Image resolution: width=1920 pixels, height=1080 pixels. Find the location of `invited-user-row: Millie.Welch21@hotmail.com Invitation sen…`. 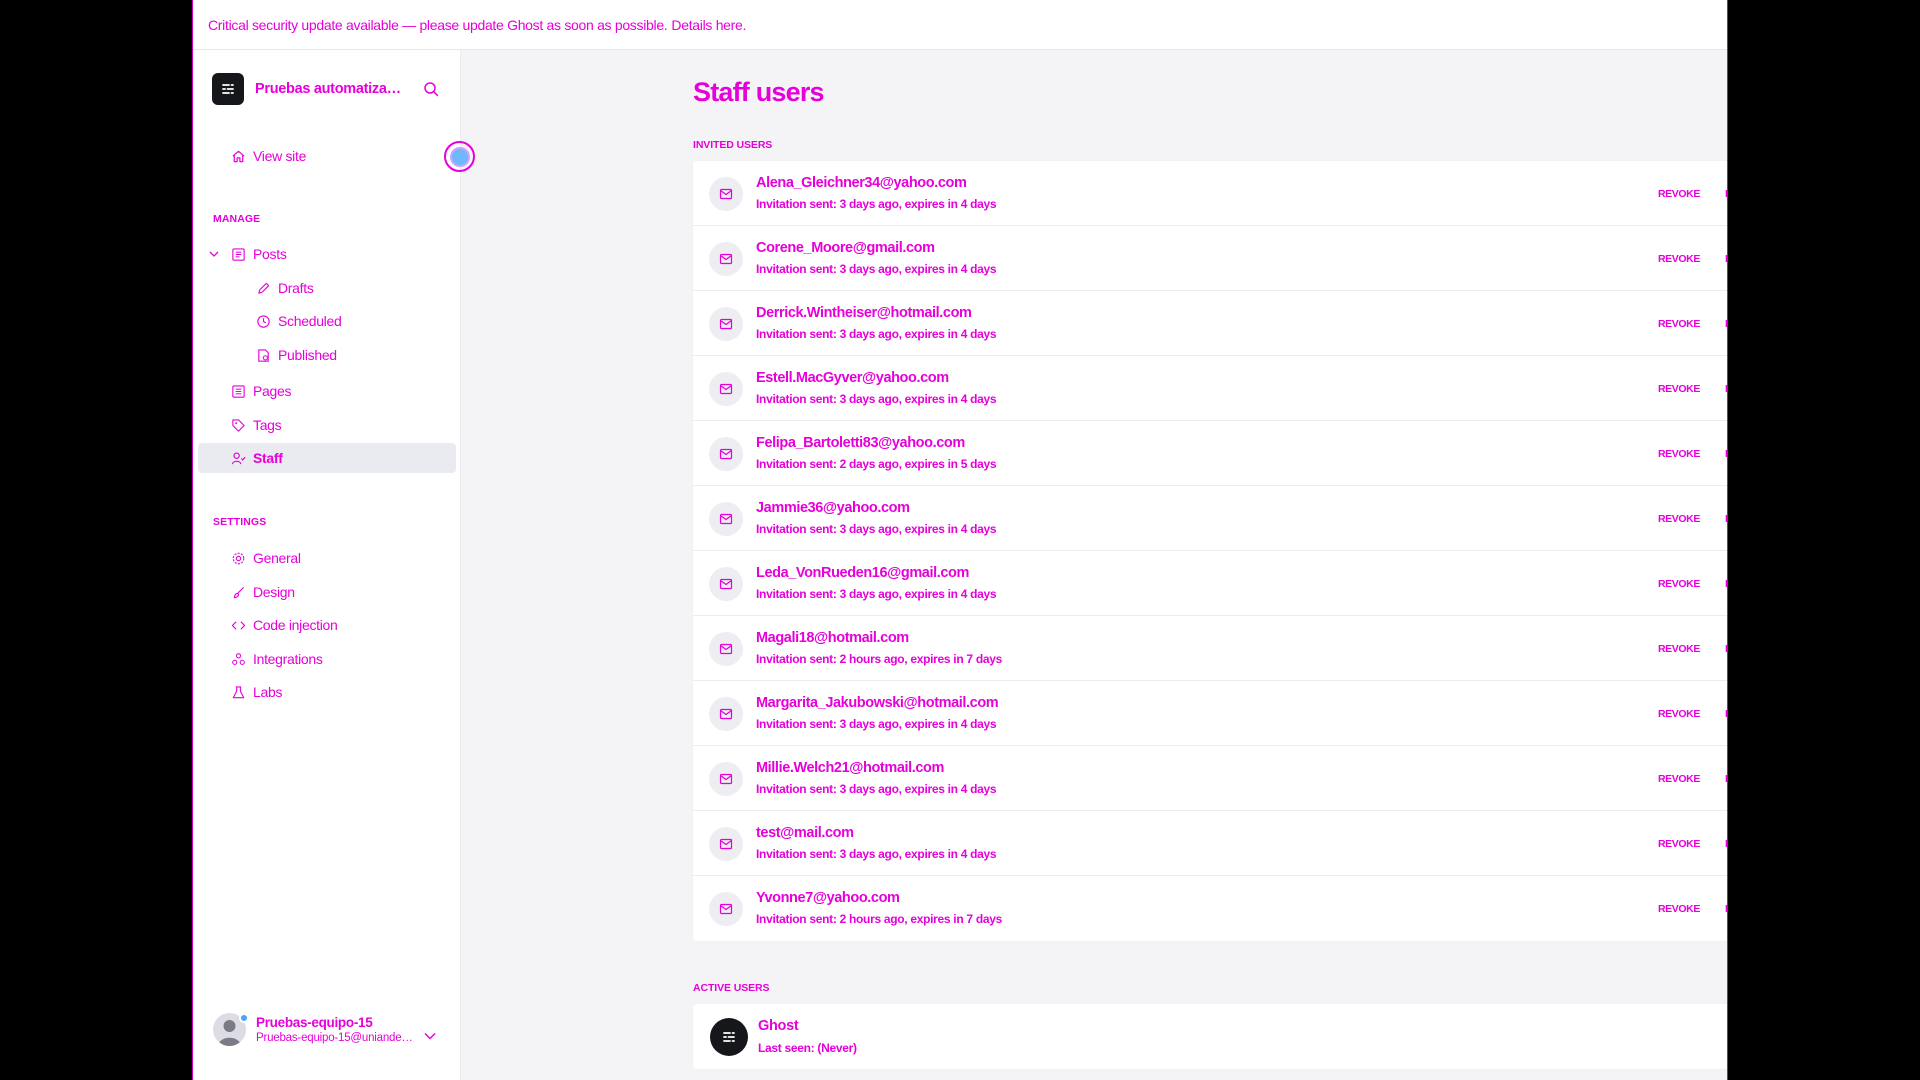

invited-user-row: Millie.Welch21@hotmail.com Invitation sen… is located at coordinates (1210, 778).